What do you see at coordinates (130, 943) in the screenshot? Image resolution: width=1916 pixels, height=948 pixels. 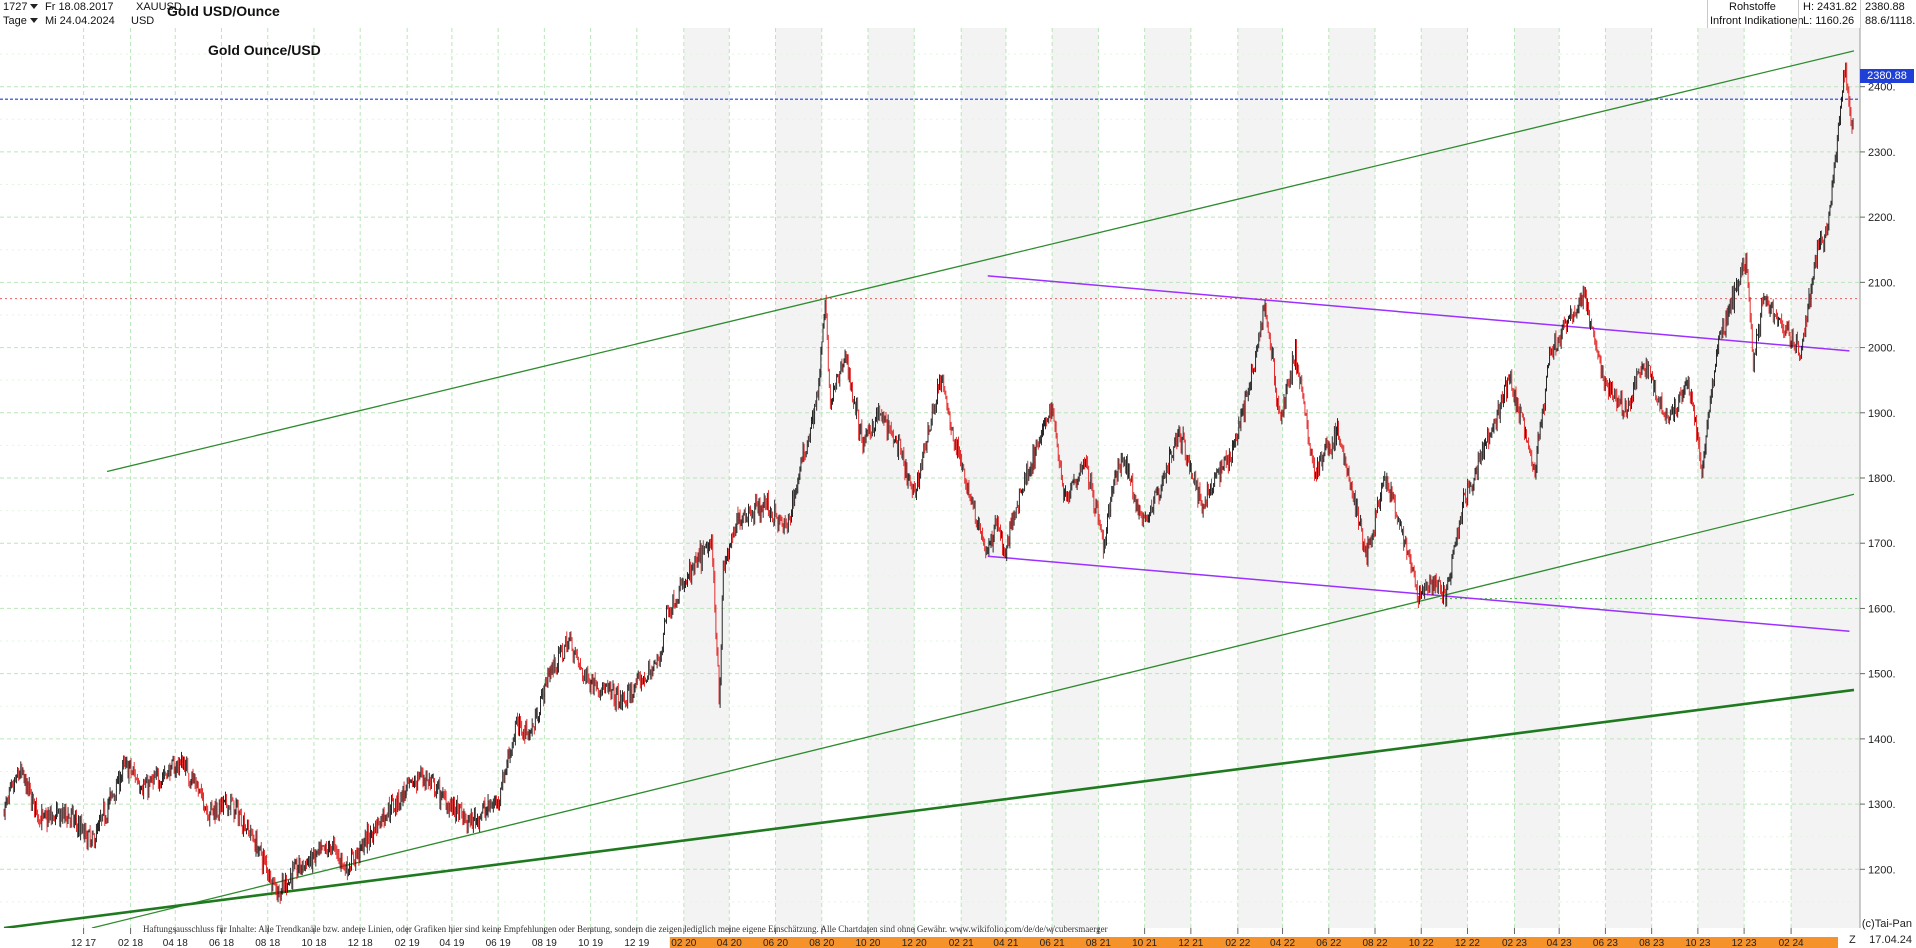 I see `x-tick-label: 02 18` at bounding box center [130, 943].